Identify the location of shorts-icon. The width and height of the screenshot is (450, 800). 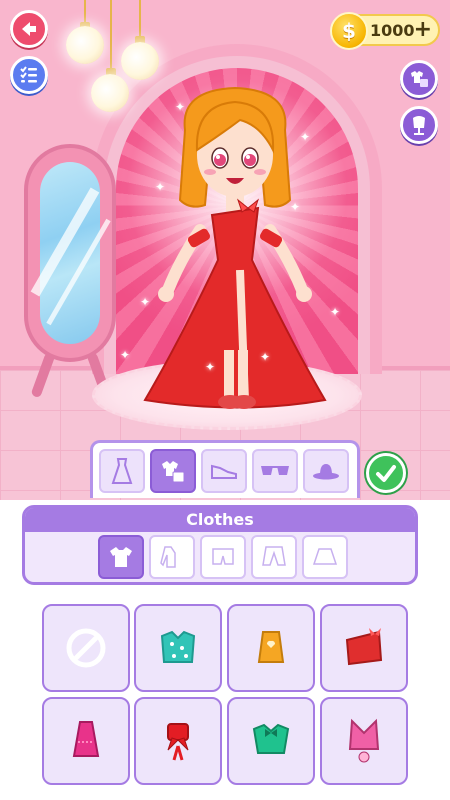
(223, 556).